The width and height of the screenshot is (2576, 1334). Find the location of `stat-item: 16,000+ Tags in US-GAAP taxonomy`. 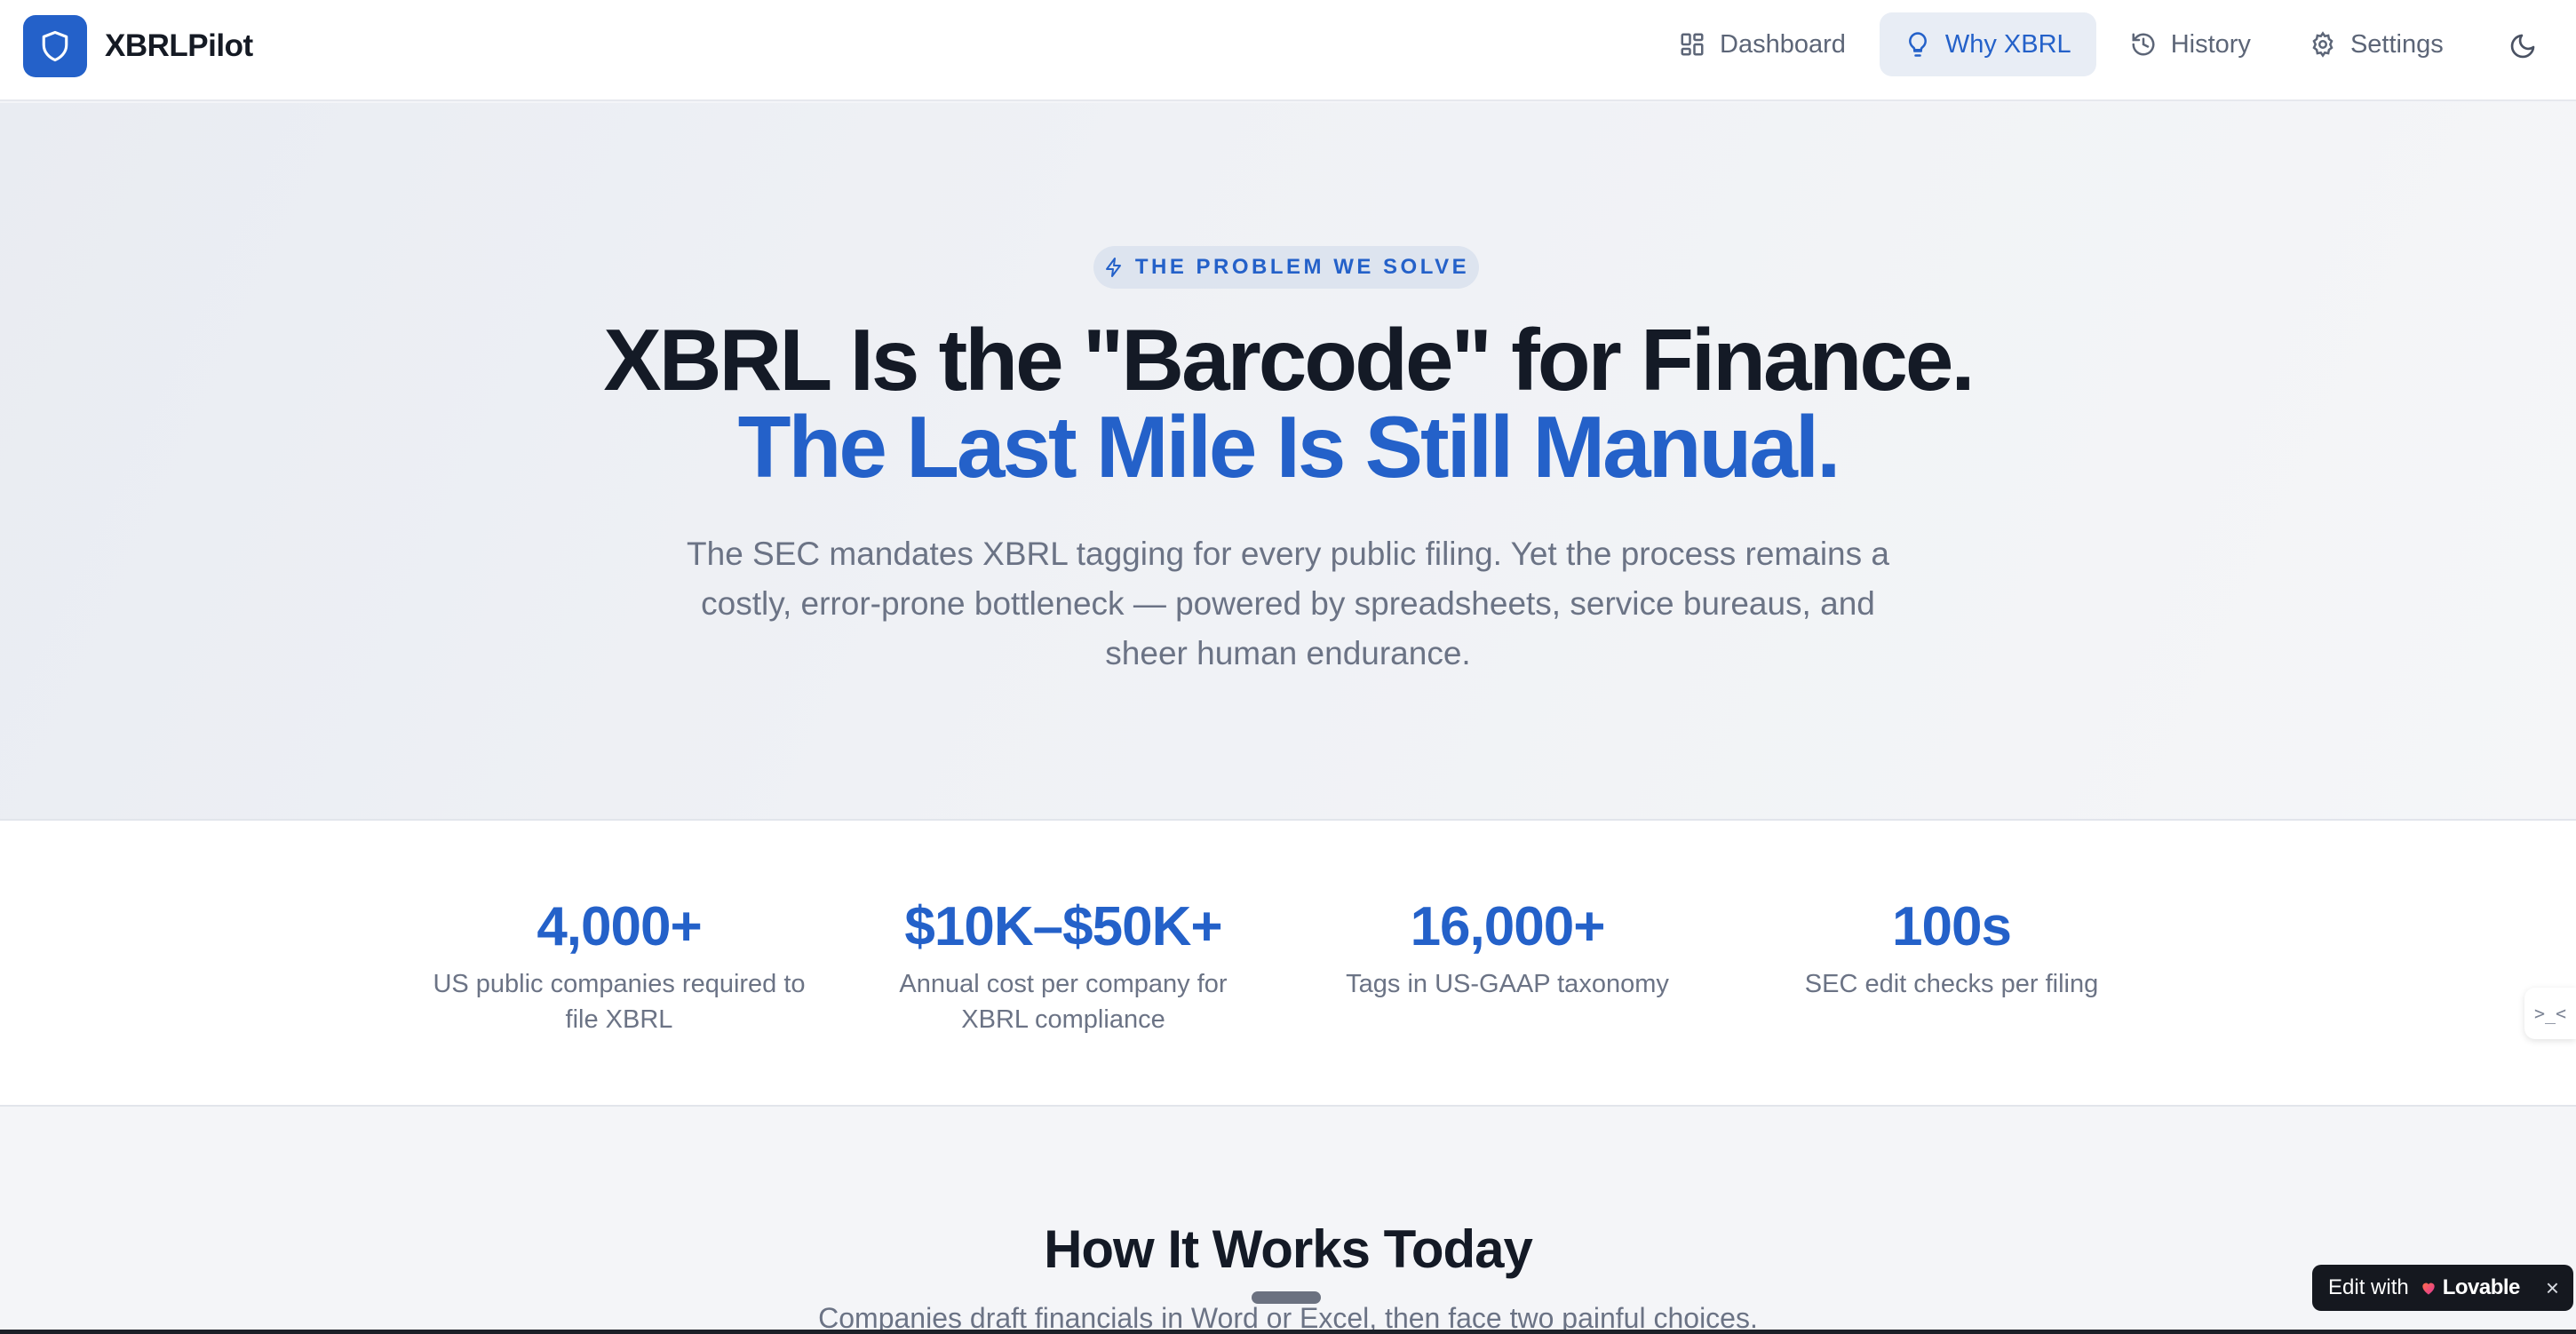

stat-item: 16,000+ Tags in US-GAAP taxonomy is located at coordinates (1507, 947).